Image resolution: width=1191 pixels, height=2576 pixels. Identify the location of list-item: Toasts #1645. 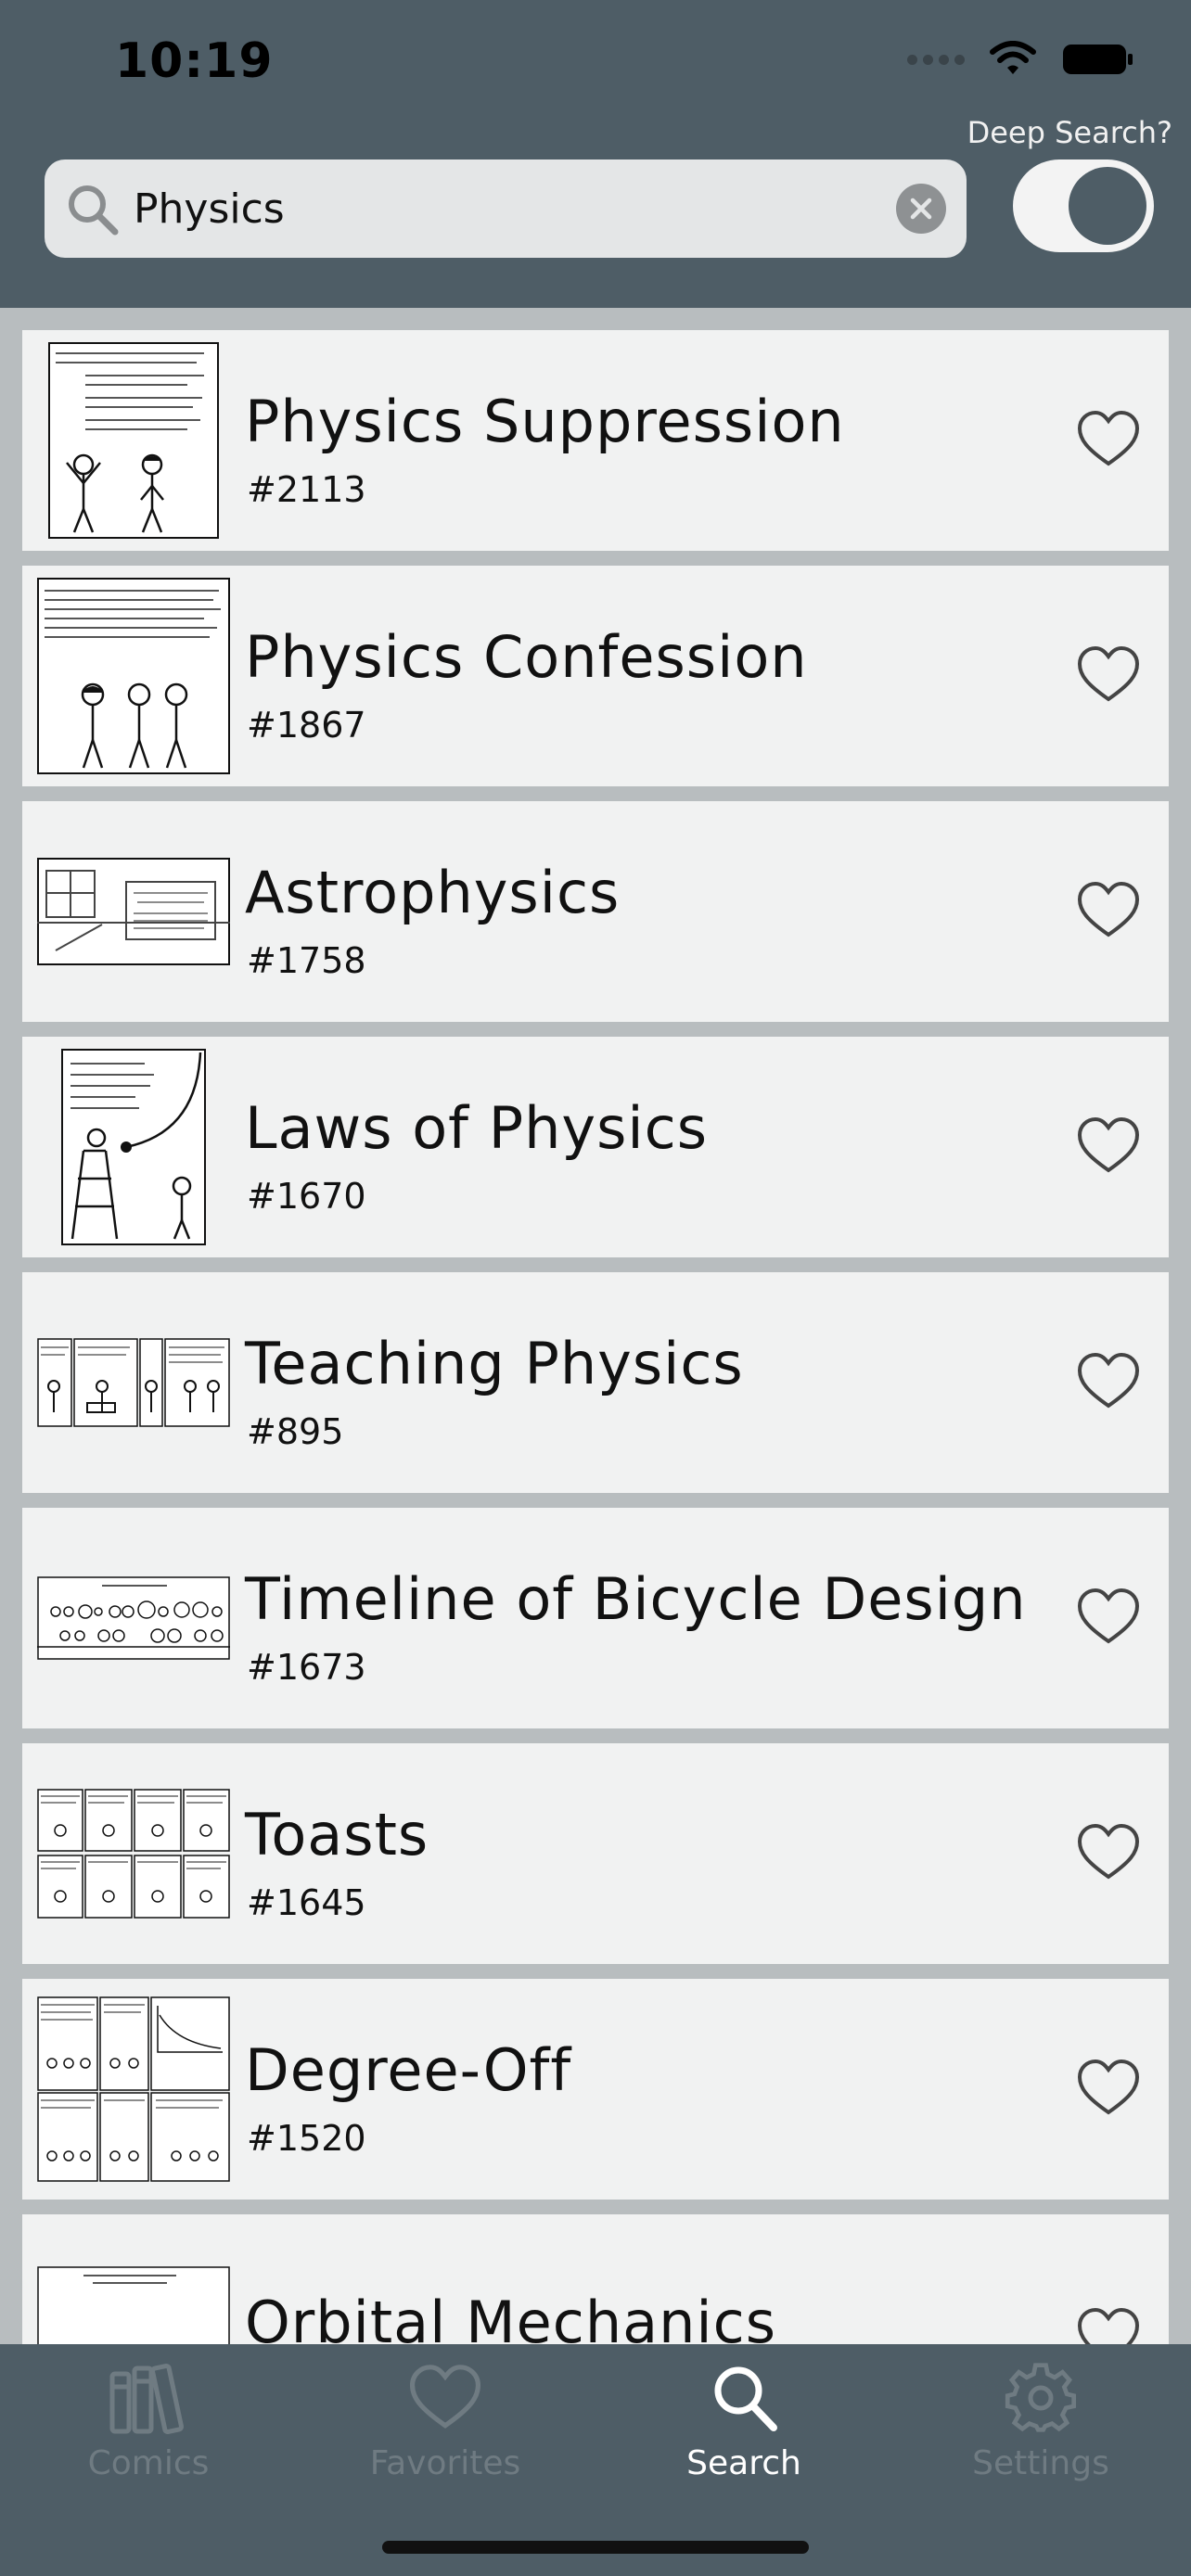
(595, 1853).